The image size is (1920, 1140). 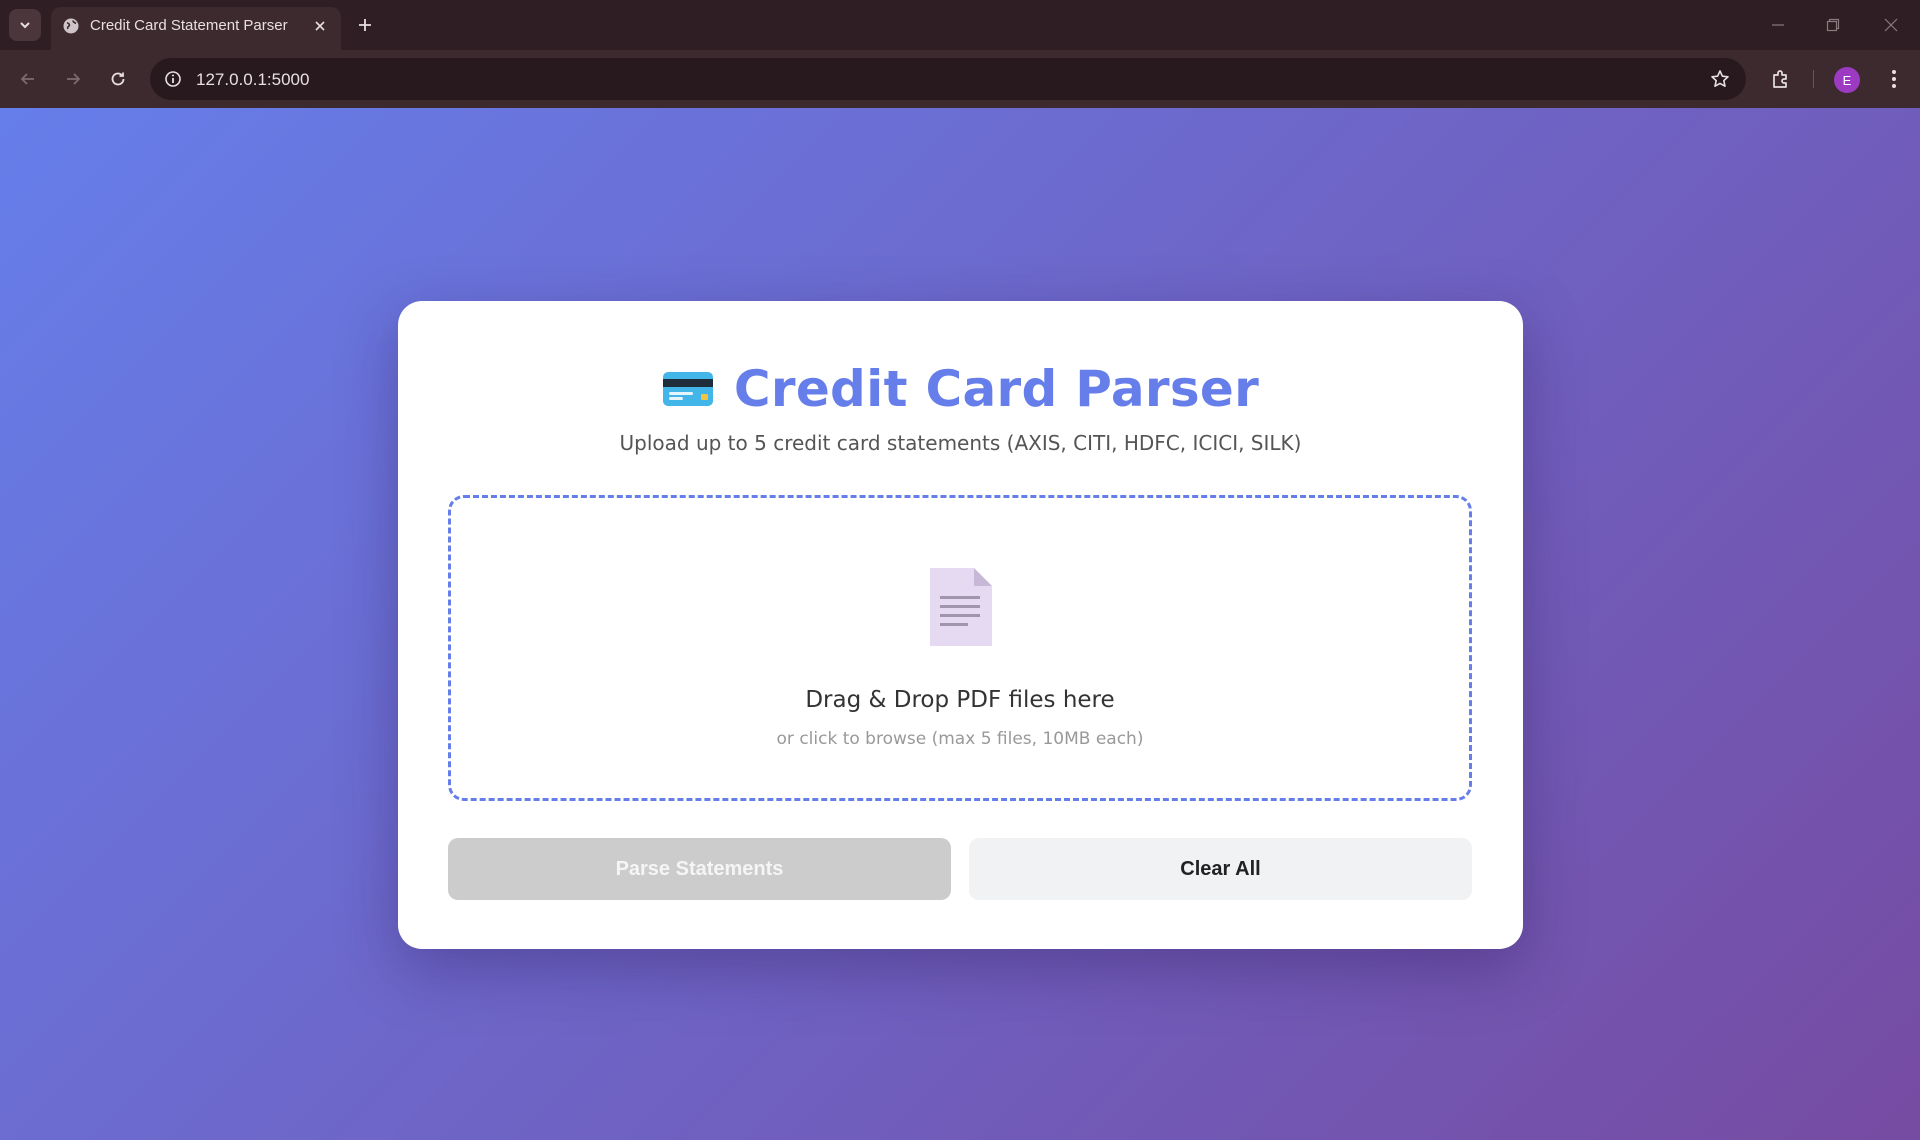 I want to click on minimize-icon, so click(x=1778, y=25).